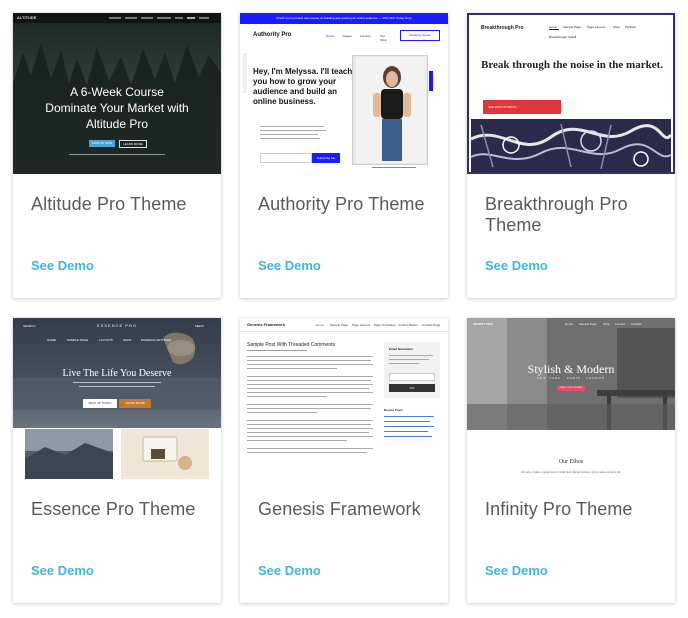 The height and width of the screenshot is (618, 688). Describe the element at coordinates (572, 65) in the screenshot. I see `breakthrough-hero-text: Break through the noise in the market.` at that location.